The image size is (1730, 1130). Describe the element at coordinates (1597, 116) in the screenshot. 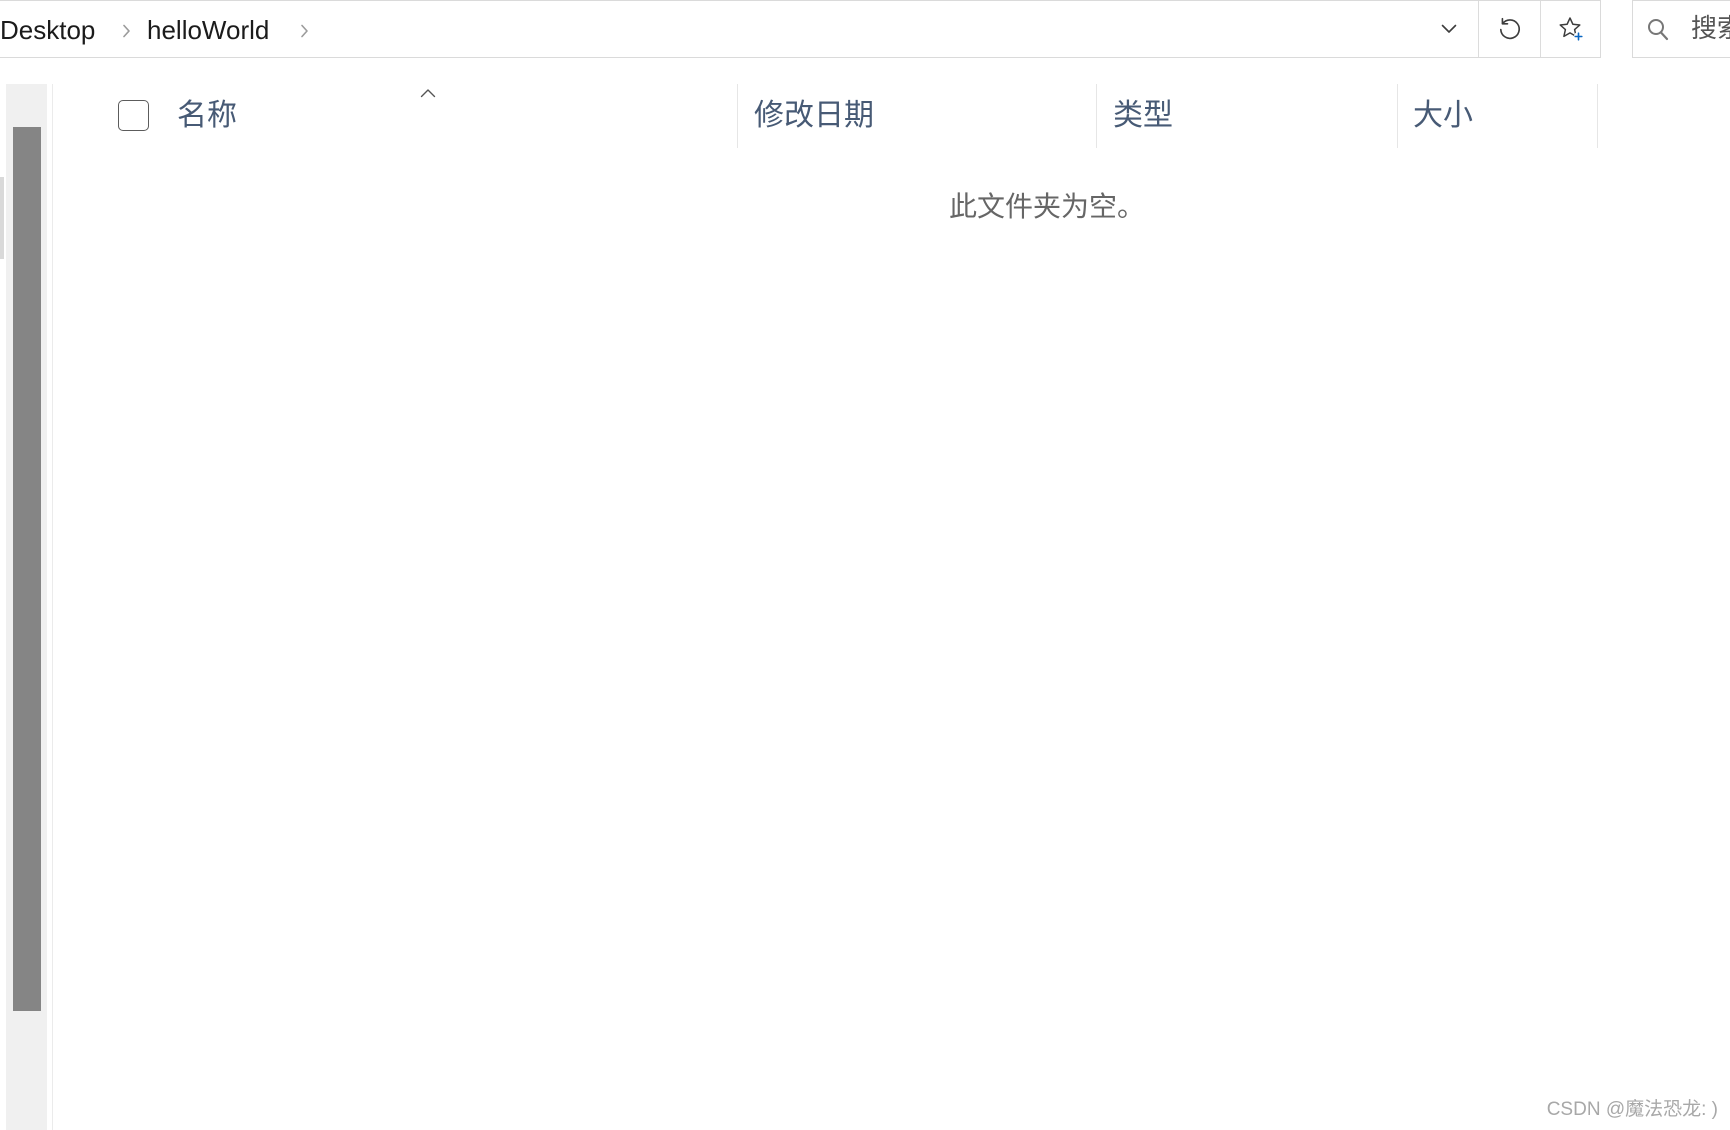

I see `column-resize-handle` at that location.